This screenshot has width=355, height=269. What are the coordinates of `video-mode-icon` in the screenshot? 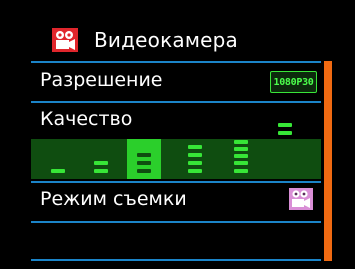 It's located at (301, 199).